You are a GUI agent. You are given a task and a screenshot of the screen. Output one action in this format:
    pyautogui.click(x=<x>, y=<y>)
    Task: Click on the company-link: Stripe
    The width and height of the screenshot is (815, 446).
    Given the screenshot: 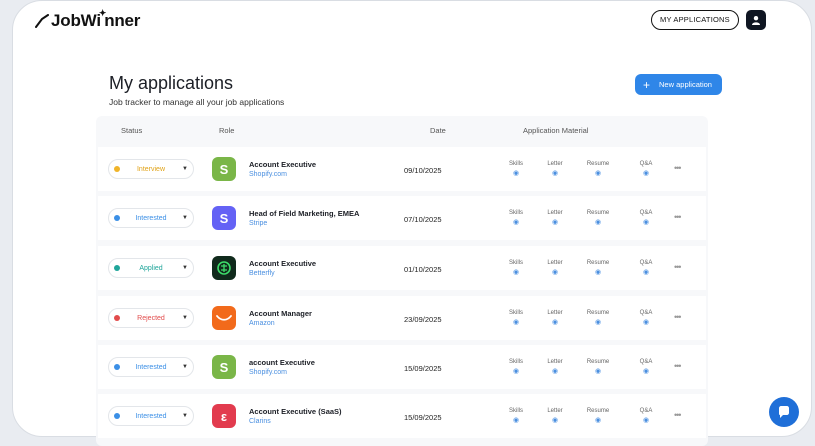 What is the action you would take?
    pyautogui.click(x=258, y=223)
    